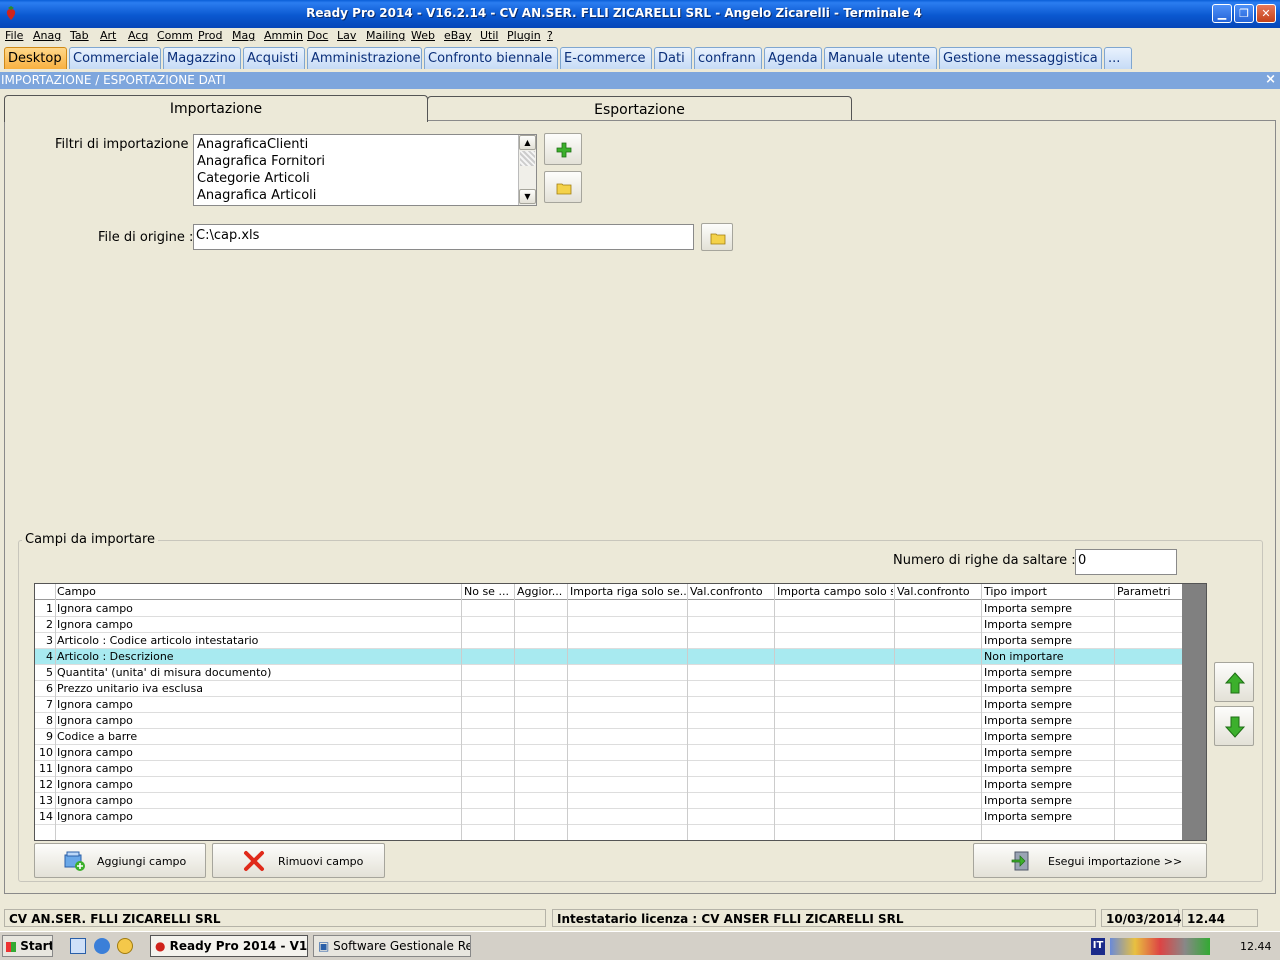 Image resolution: width=1280 pixels, height=960 pixels. What do you see at coordinates (1048, 591) in the screenshot?
I see `column-header: Tipo import` at bounding box center [1048, 591].